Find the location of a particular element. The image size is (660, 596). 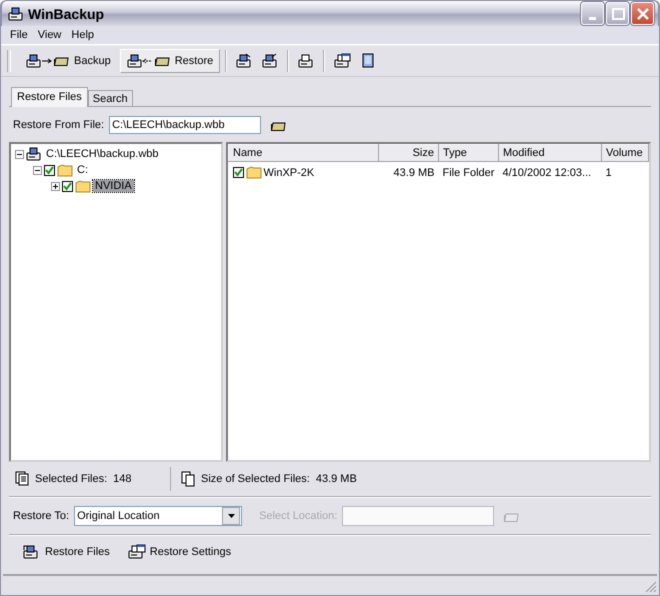

field-label: Restore To: is located at coordinates (41, 516).